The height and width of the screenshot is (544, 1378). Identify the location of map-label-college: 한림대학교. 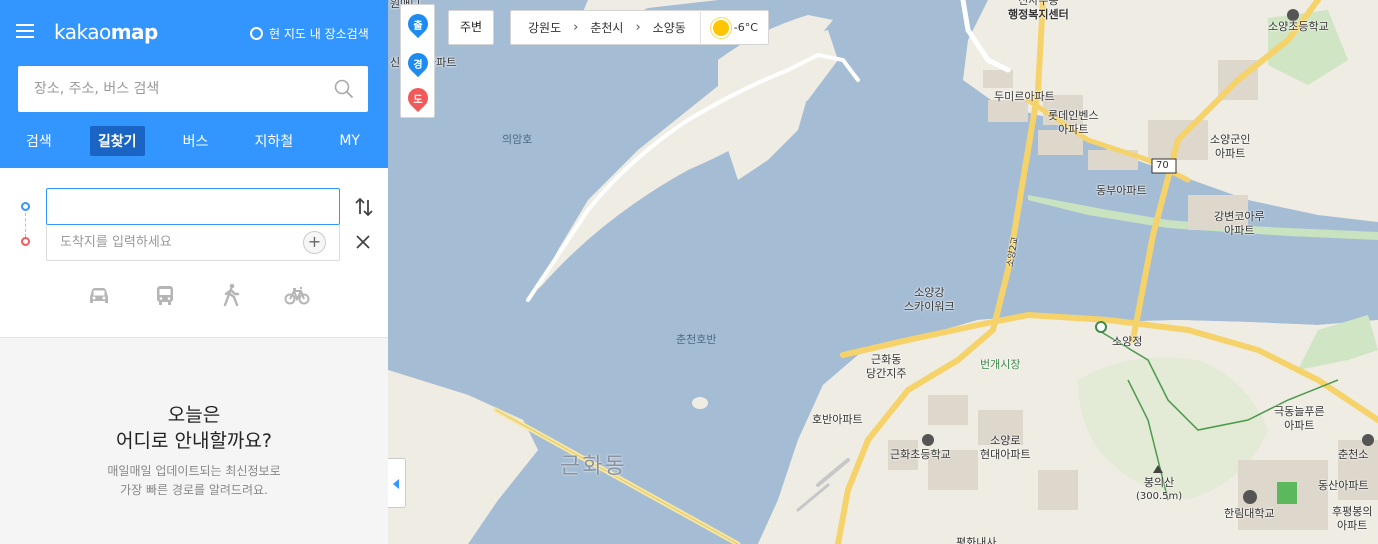
(1249, 513).